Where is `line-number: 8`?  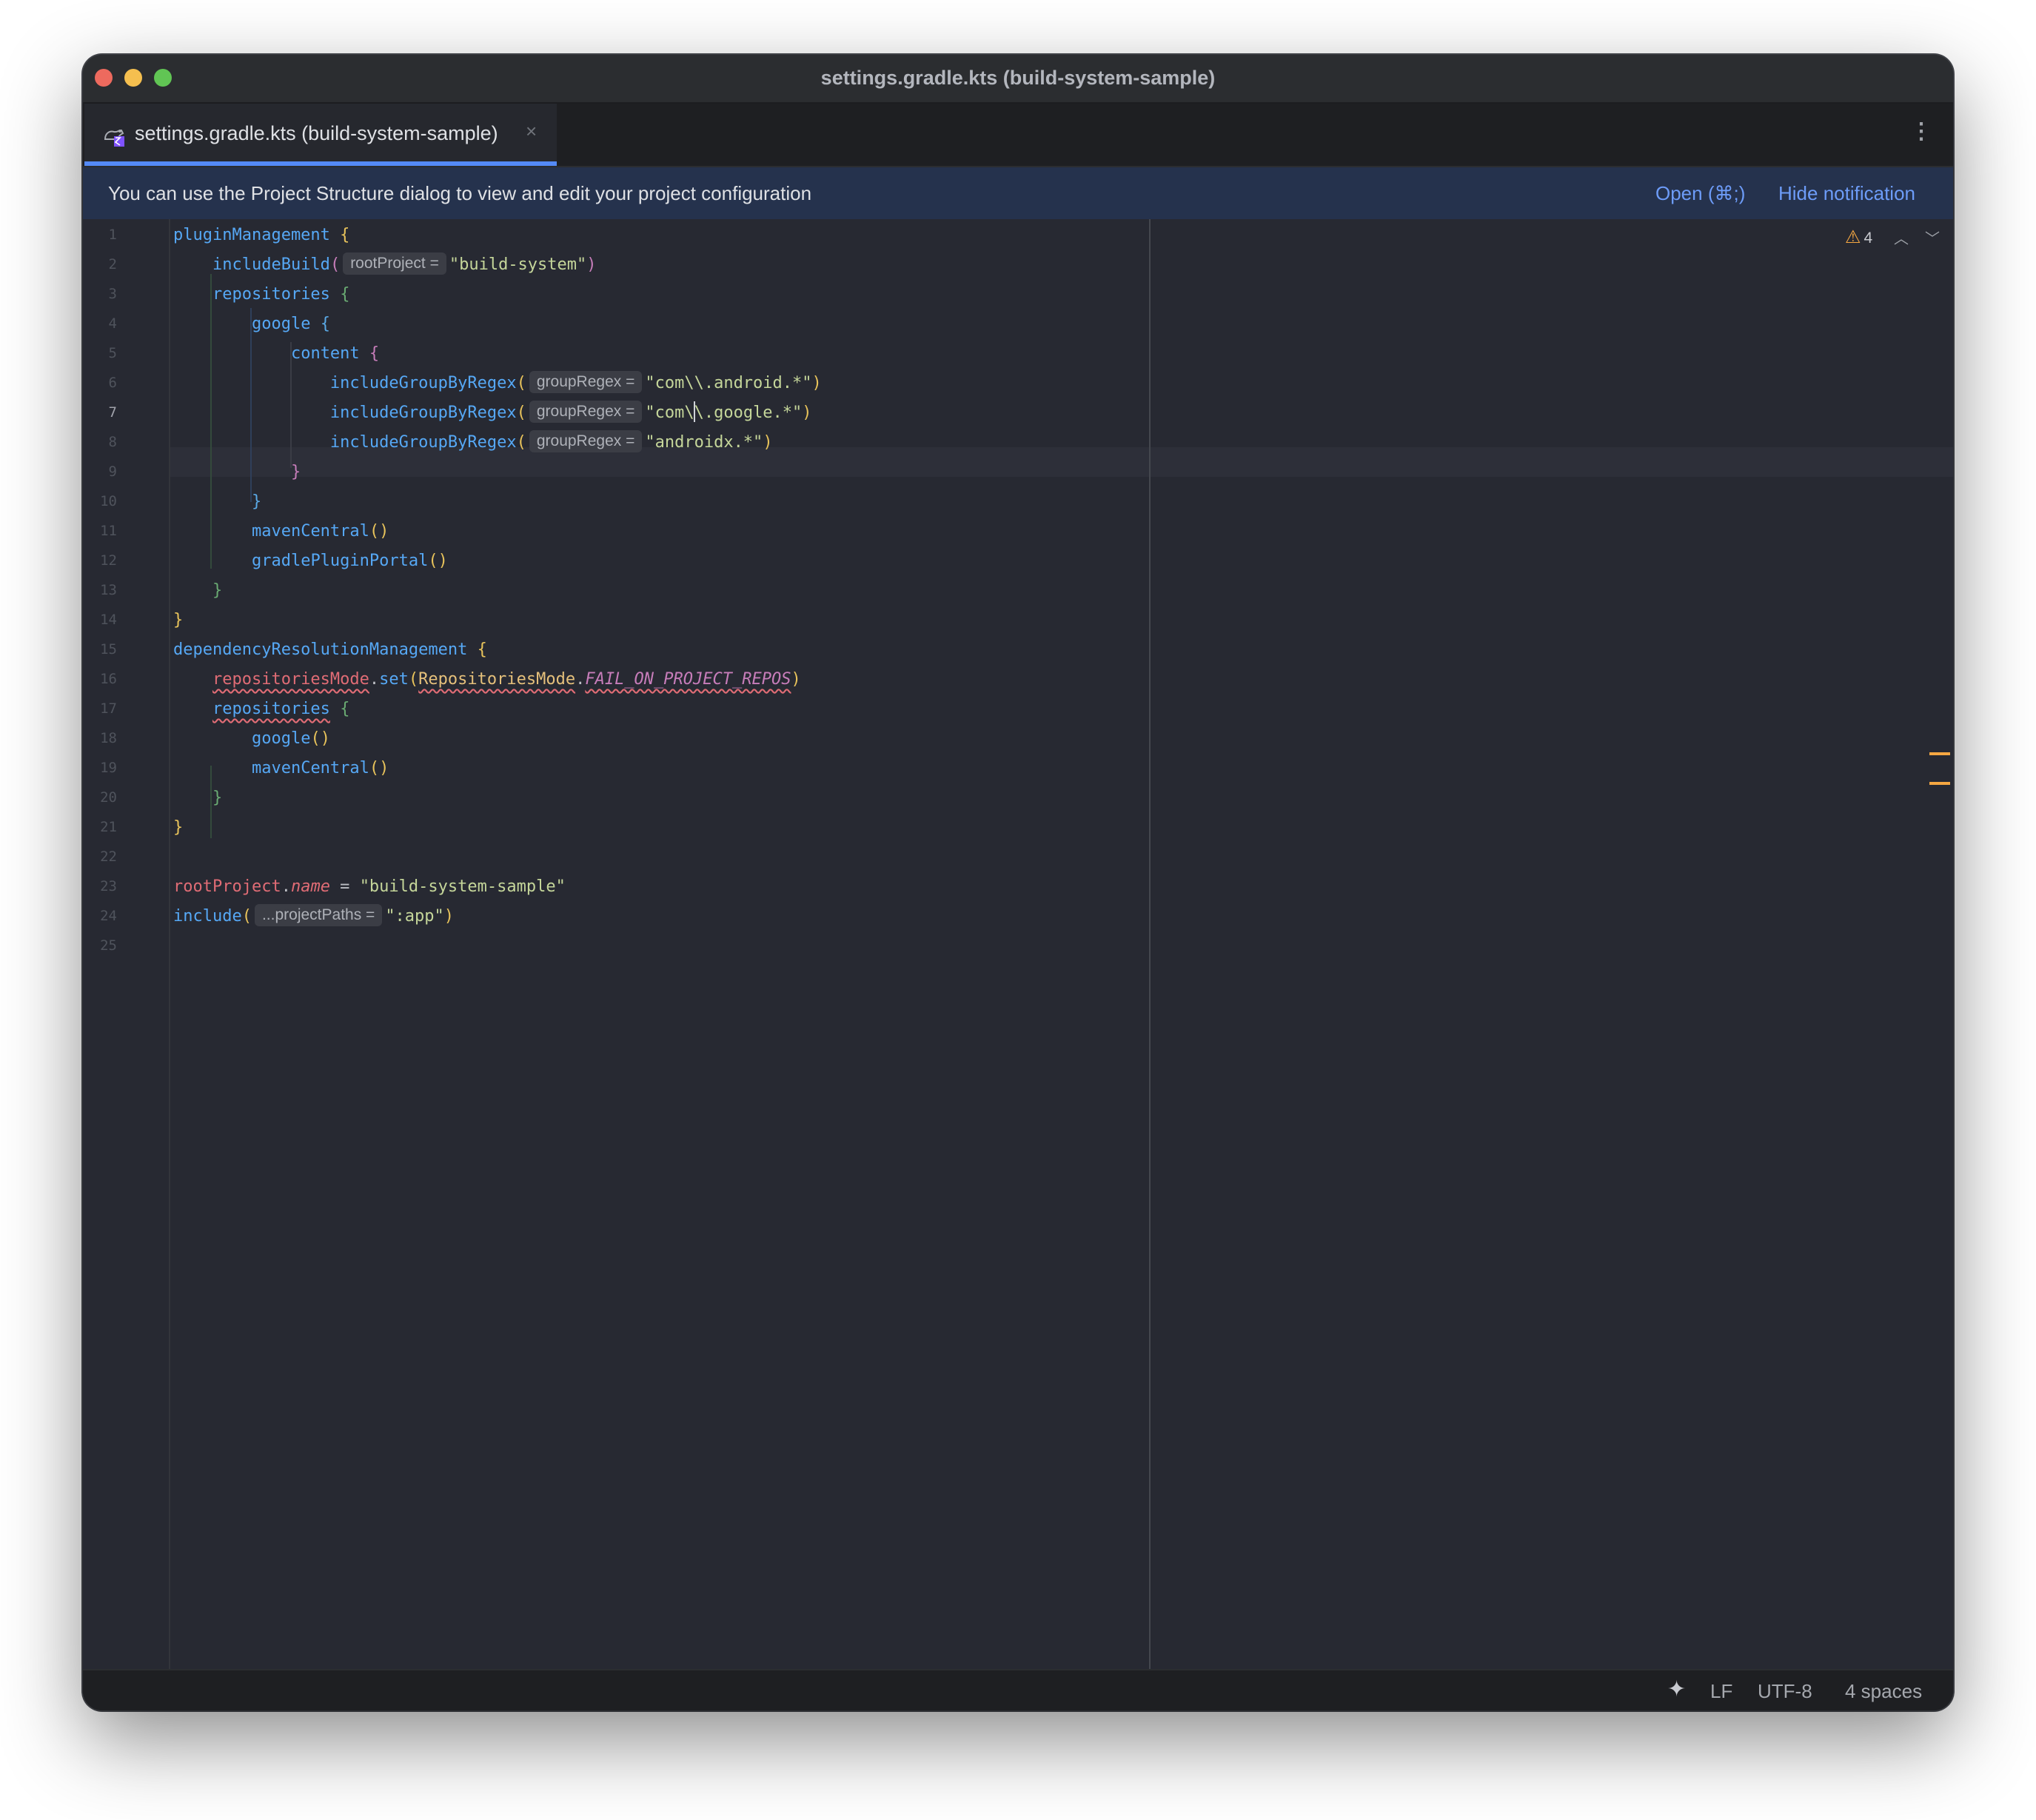 line-number: 8 is located at coordinates (100, 442).